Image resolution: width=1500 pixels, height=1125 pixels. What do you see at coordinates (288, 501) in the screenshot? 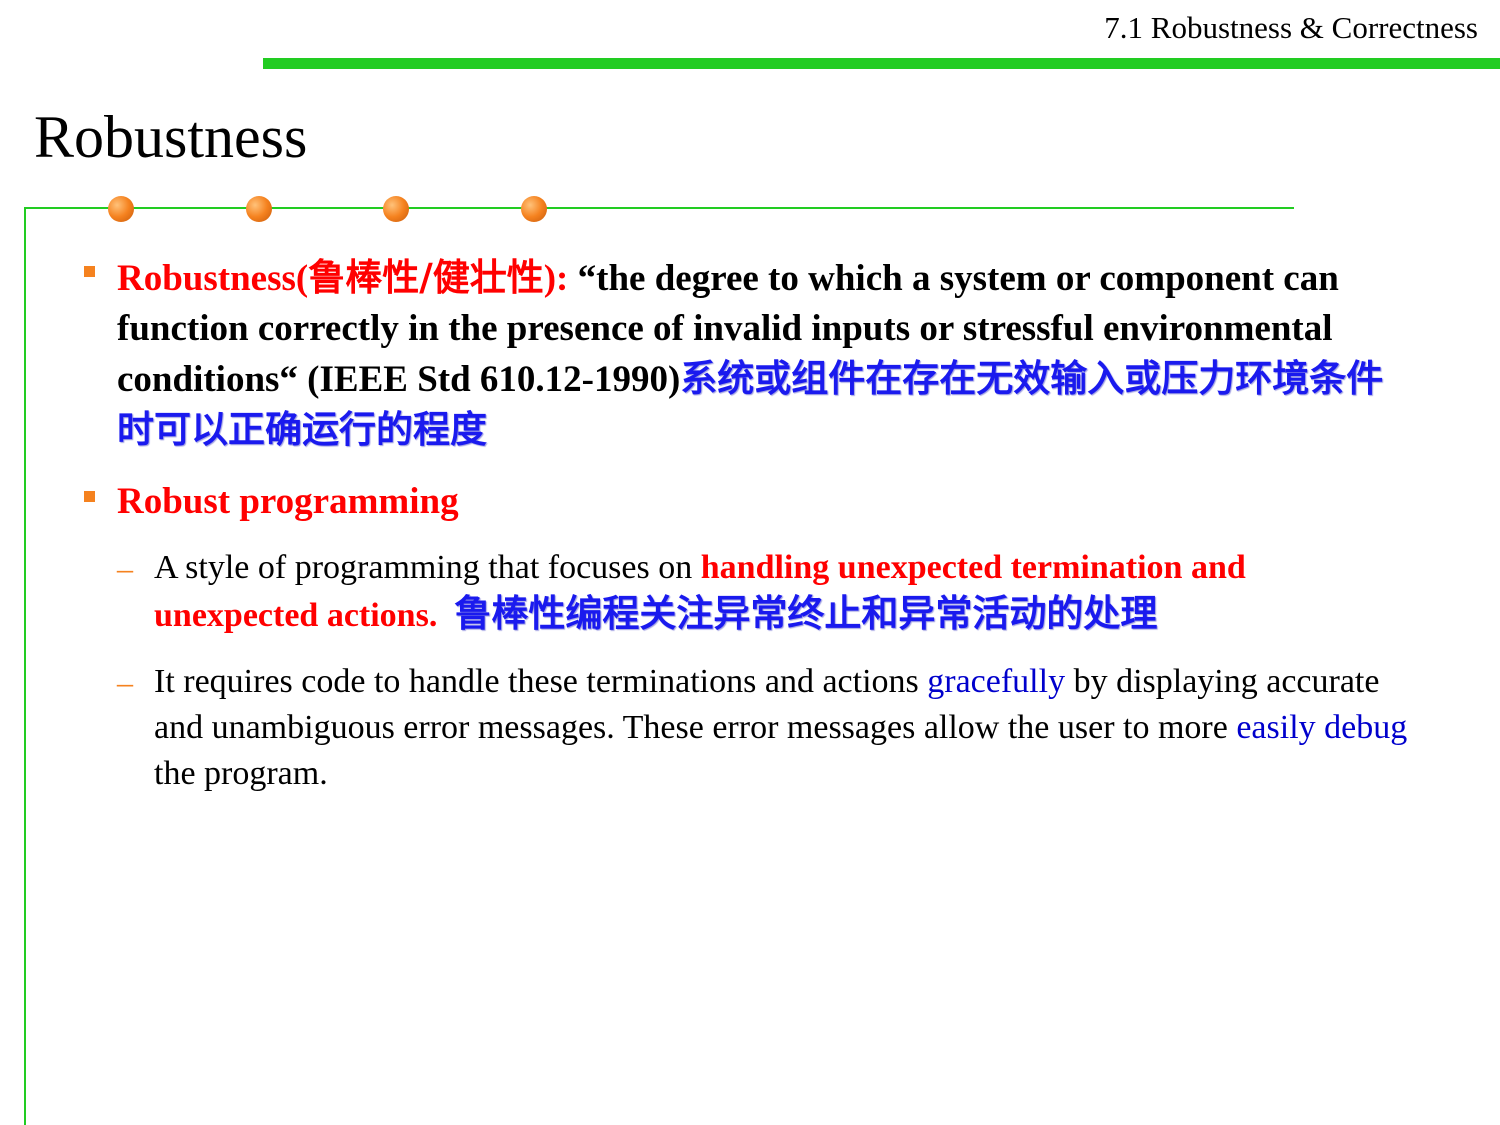
I see `term-label: Robust programming` at bounding box center [288, 501].